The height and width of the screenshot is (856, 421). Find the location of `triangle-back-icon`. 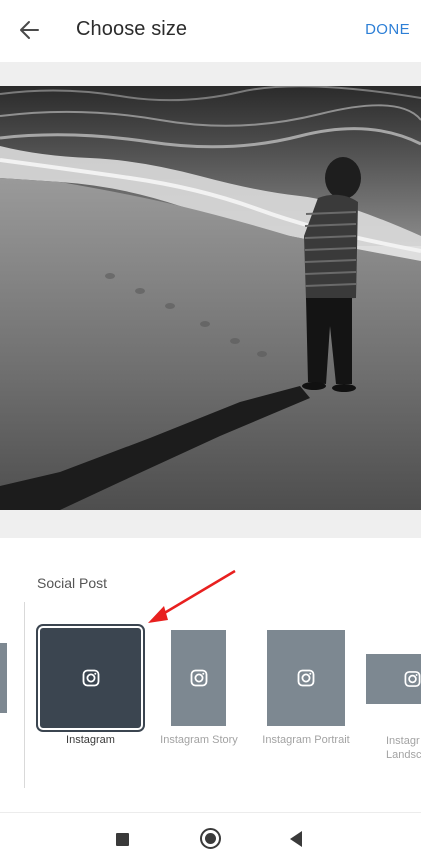

triangle-back-icon is located at coordinates (296, 839).